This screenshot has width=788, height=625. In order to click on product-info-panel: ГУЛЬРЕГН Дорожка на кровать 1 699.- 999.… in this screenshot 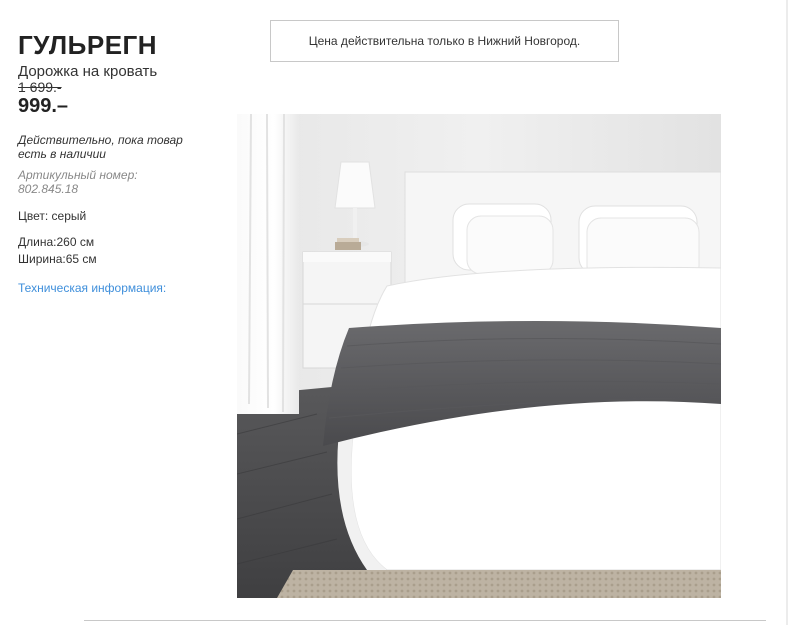, I will do `click(118, 163)`.